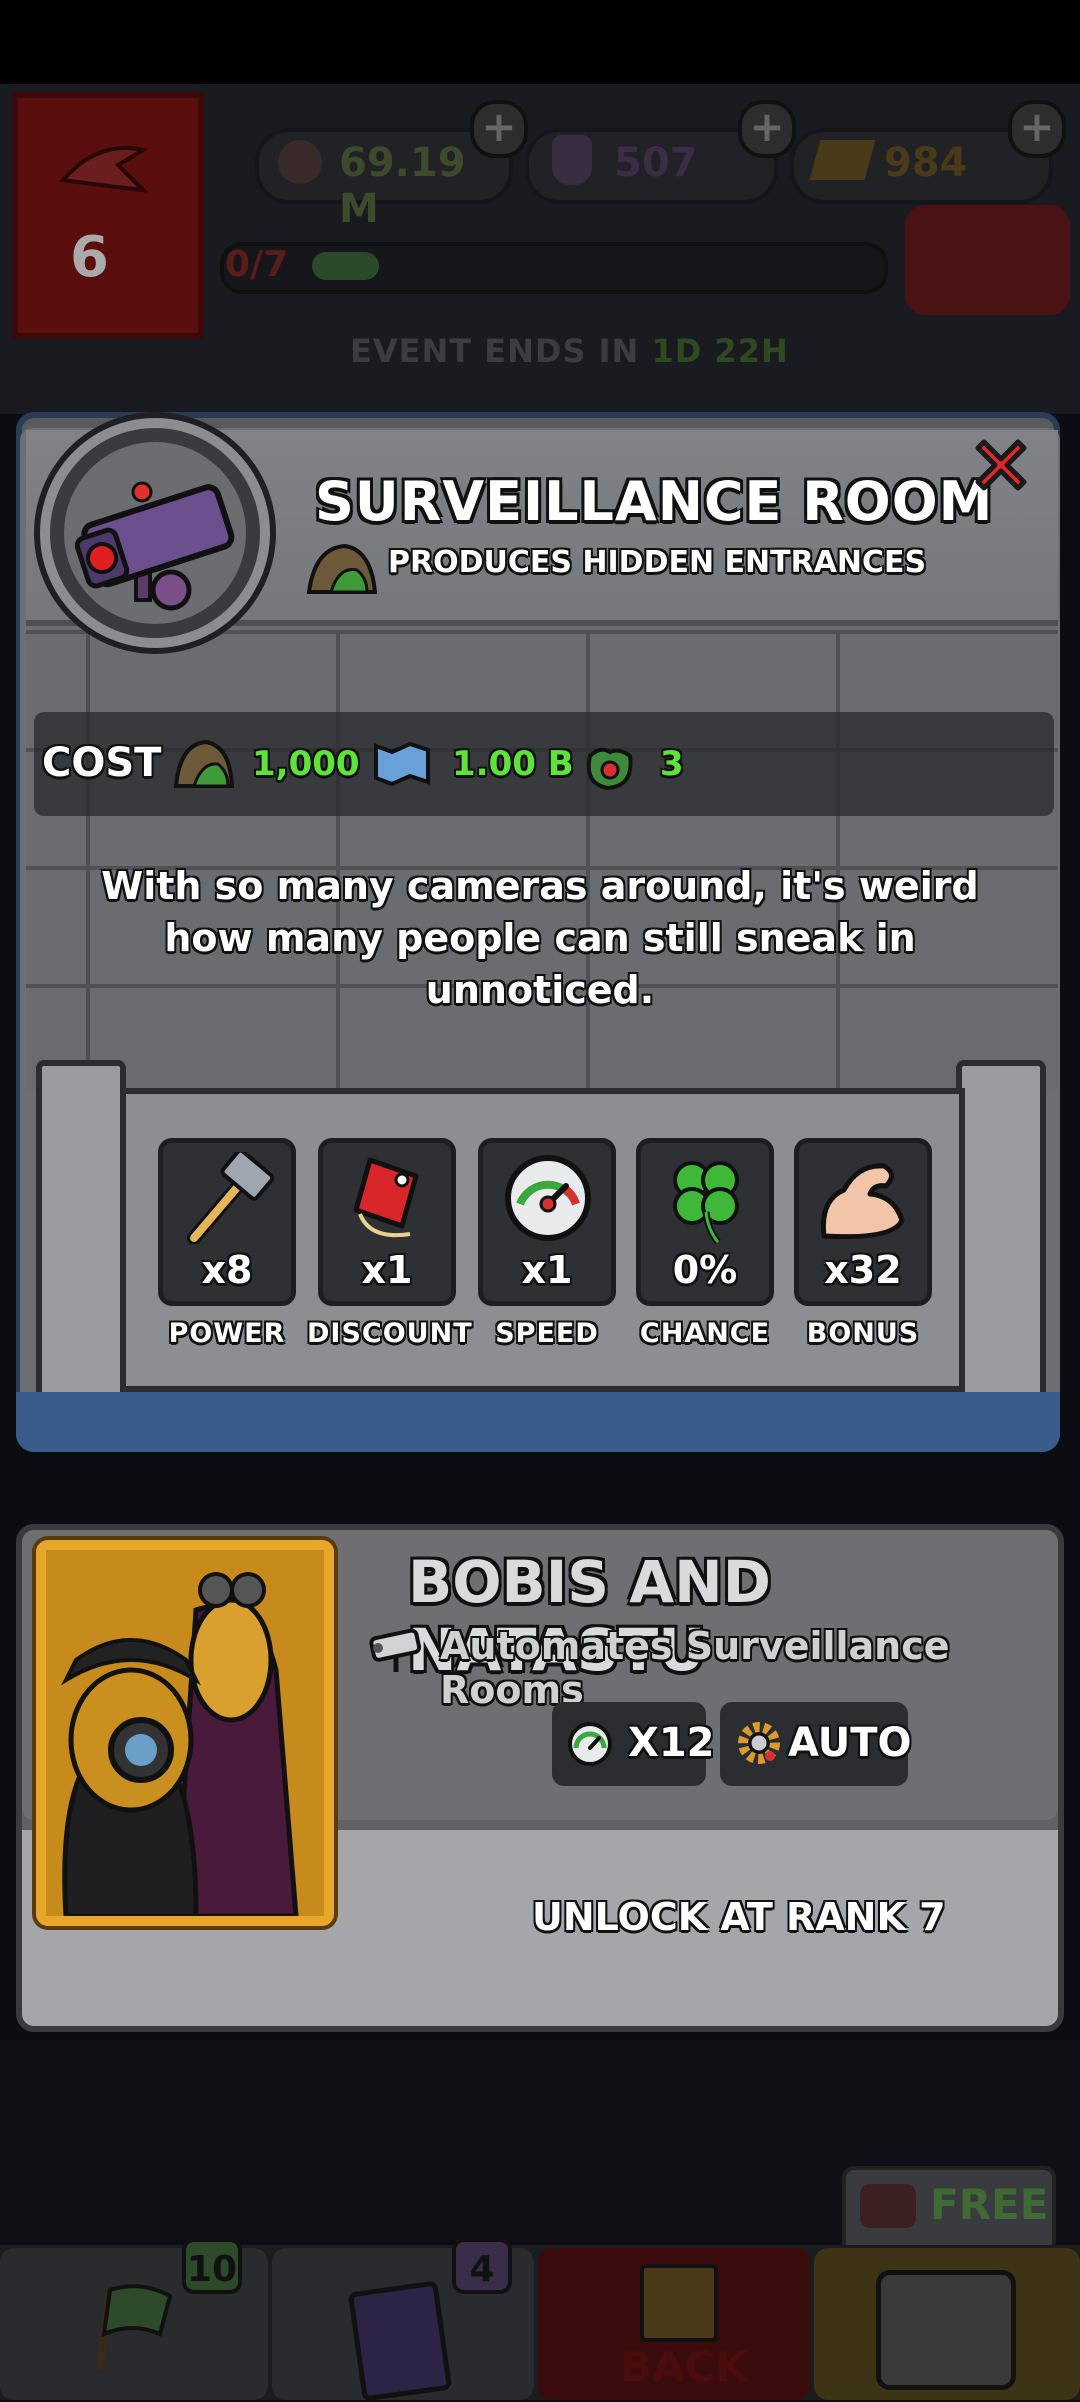  I want to click on map-scroll-icon, so click(402, 764).